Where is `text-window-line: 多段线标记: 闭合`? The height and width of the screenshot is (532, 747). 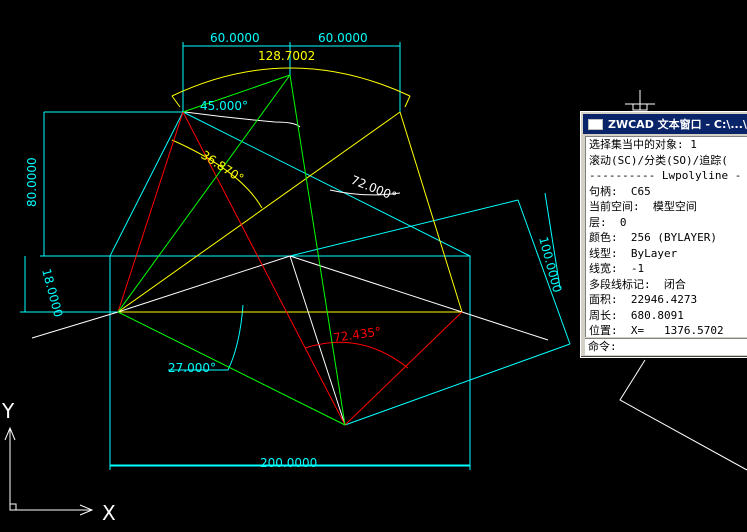 text-window-line: 多段线标记: 闭合 is located at coordinates (637, 284).